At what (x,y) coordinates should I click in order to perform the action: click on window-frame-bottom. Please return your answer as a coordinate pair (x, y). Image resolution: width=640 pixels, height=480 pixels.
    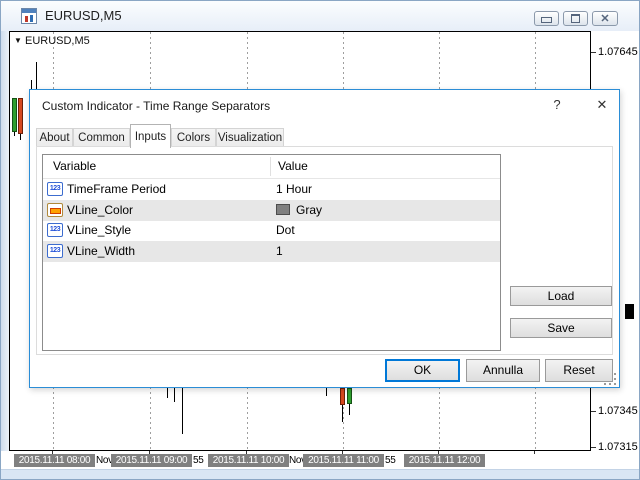
    Looking at the image, I should click on (320, 474).